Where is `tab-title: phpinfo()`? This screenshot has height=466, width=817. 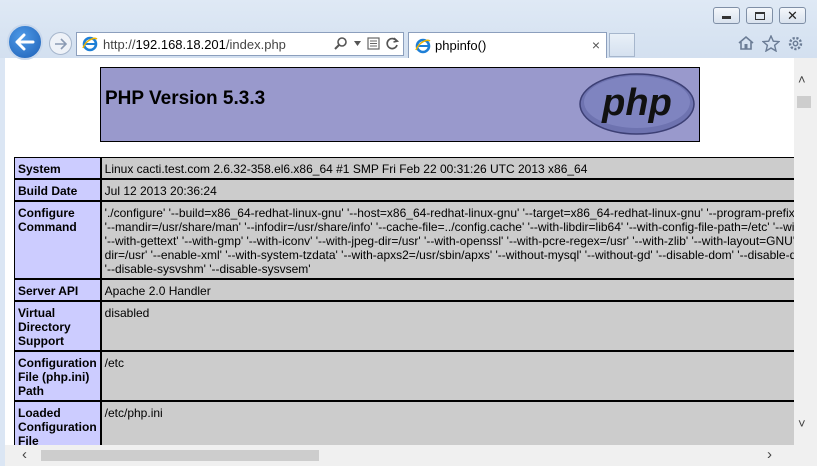 tab-title: phpinfo() is located at coordinates (461, 45).